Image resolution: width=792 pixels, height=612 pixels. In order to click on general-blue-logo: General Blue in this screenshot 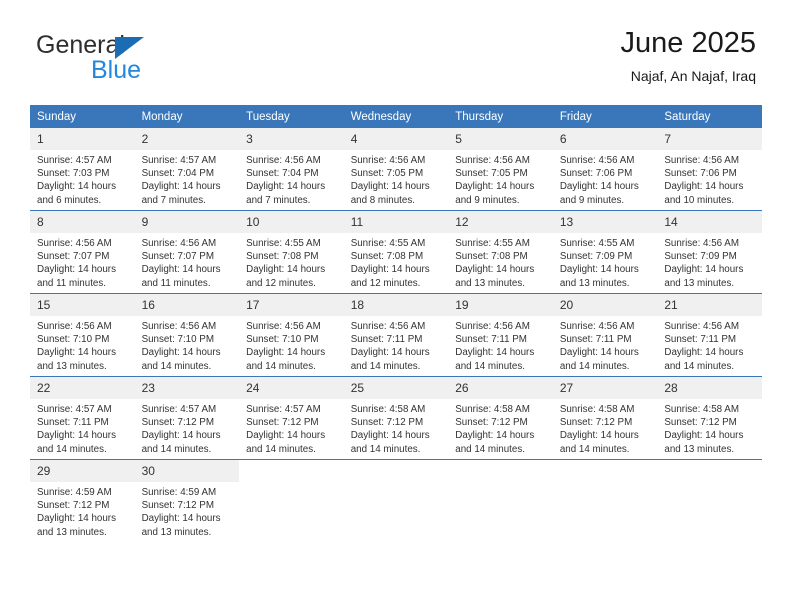, I will do `click(151, 60)`.